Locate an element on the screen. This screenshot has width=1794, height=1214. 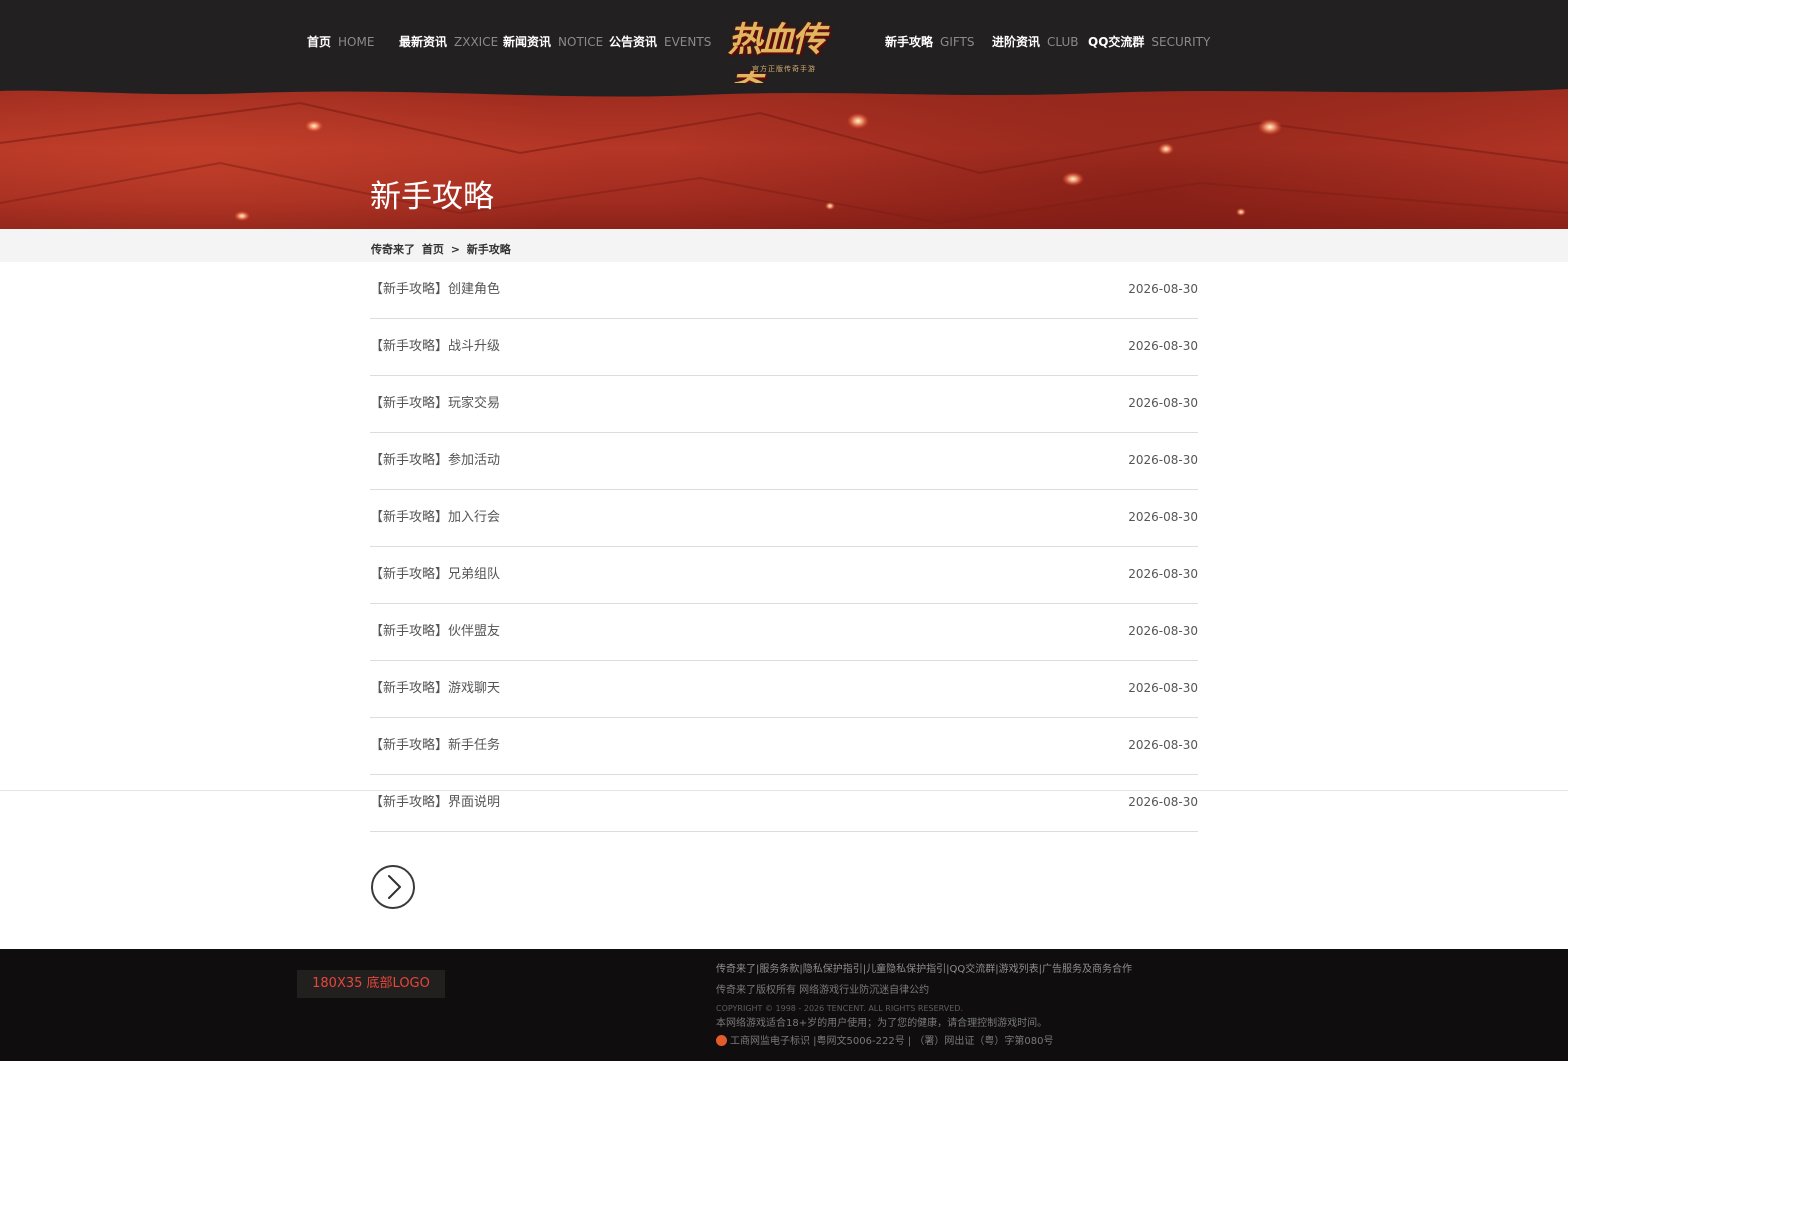
list-item: 【新手攻略】加入行会 2026-08-30 is located at coordinates (784, 518).